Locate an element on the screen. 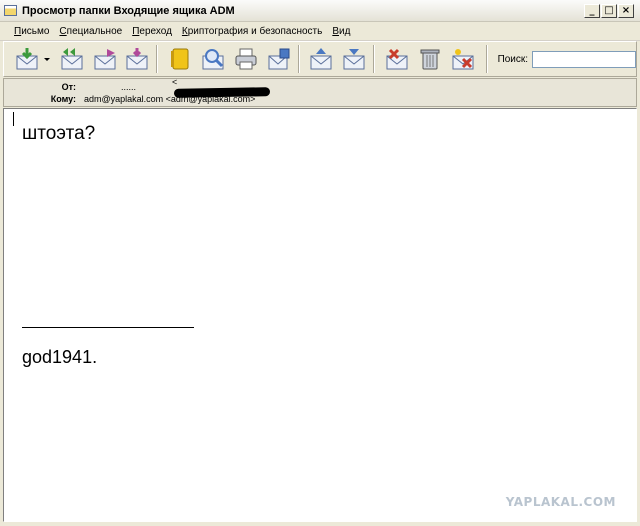 This screenshot has height=526, width=640. address-book-button is located at coordinates (180, 59).